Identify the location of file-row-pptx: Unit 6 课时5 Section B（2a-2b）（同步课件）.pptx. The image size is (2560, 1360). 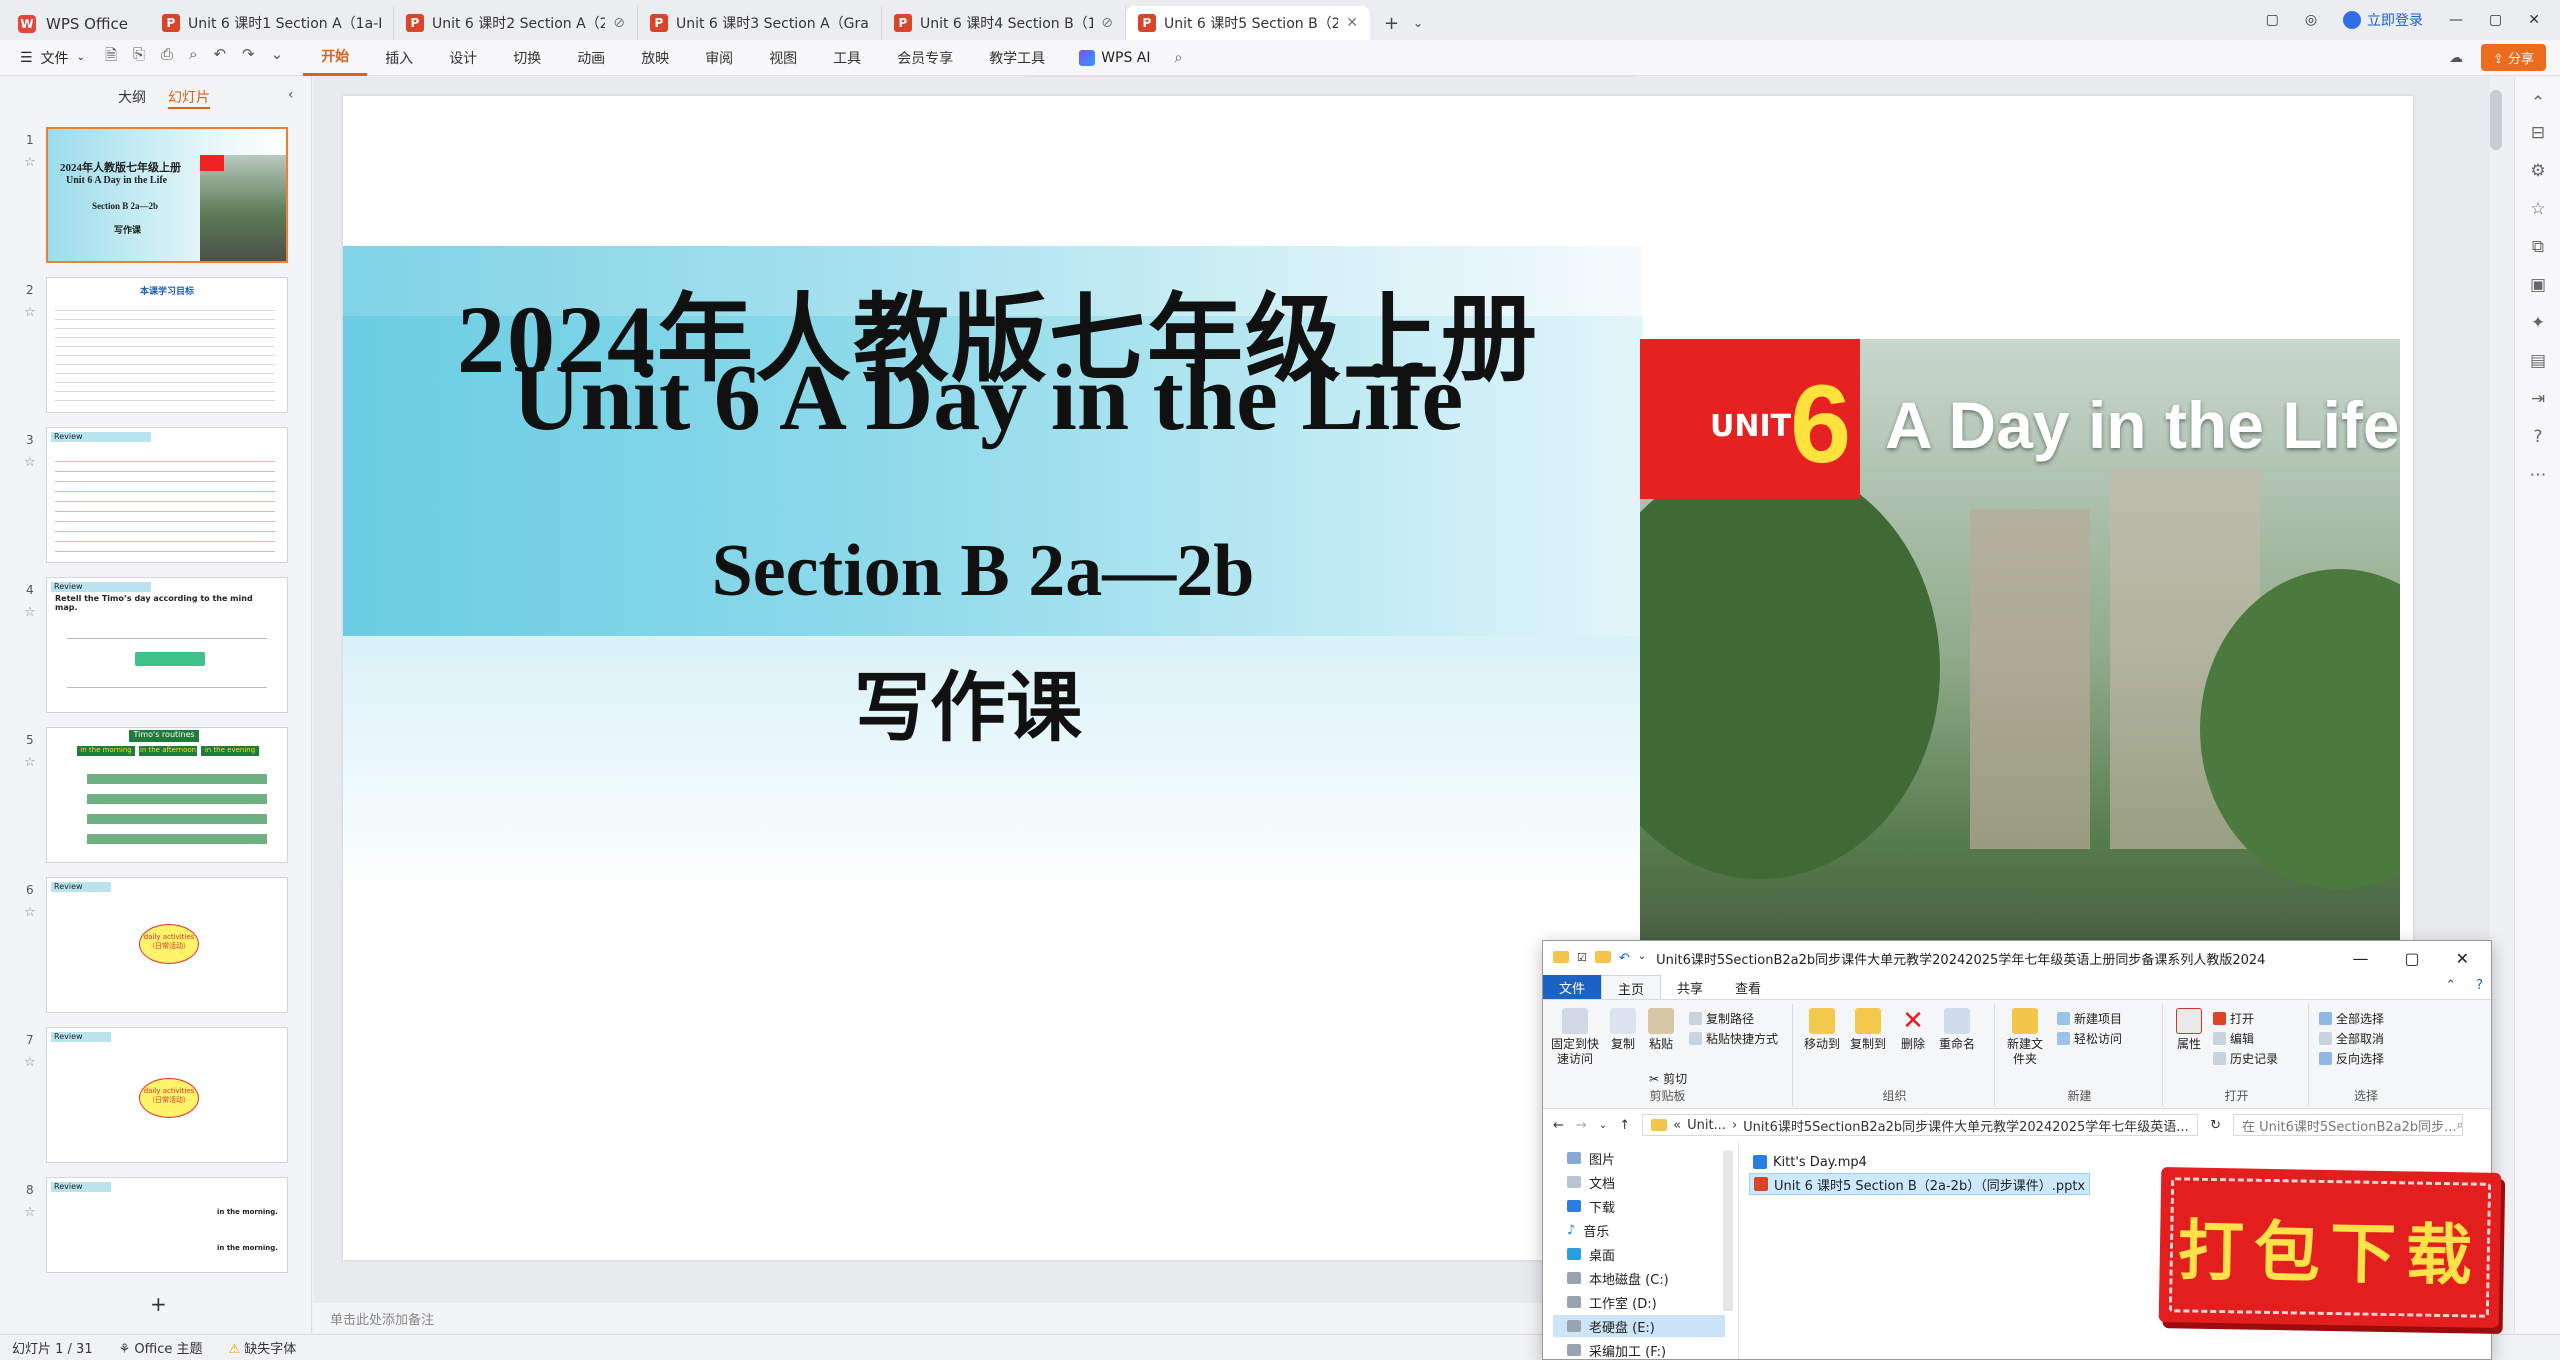
(1920, 1184).